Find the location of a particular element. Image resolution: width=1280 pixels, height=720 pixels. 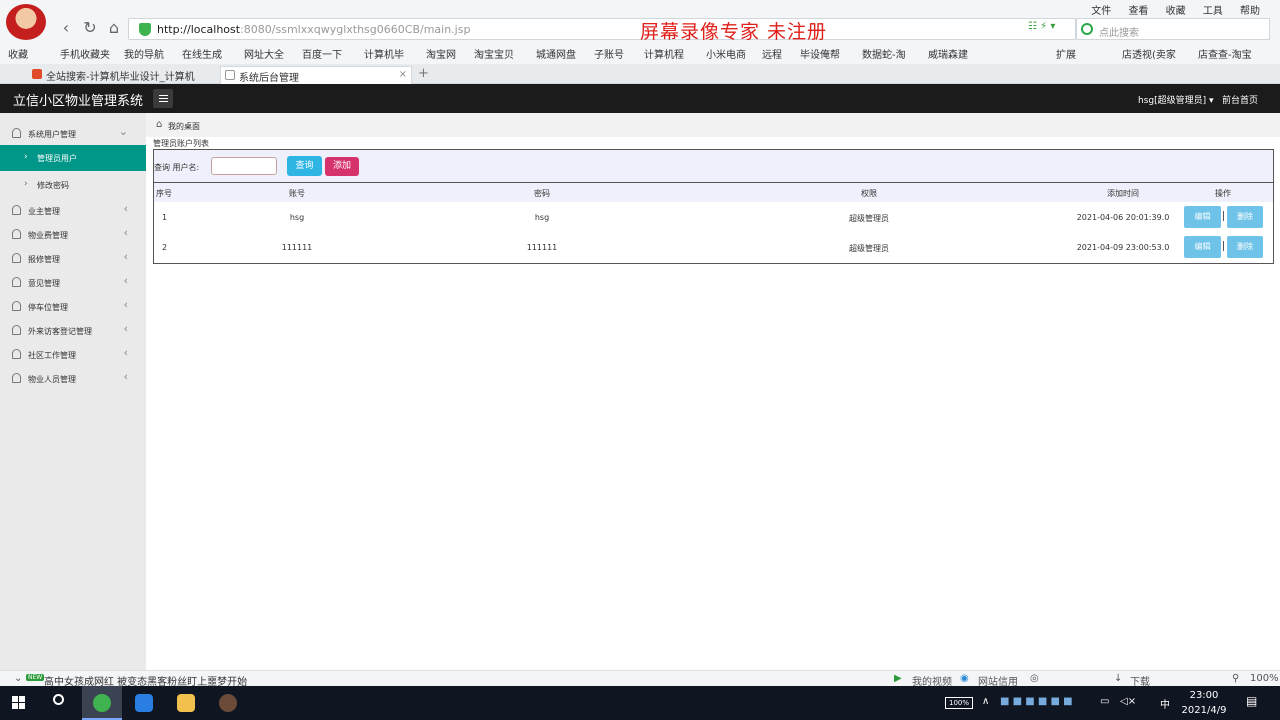

windows-start-icon is located at coordinates (19, 703).